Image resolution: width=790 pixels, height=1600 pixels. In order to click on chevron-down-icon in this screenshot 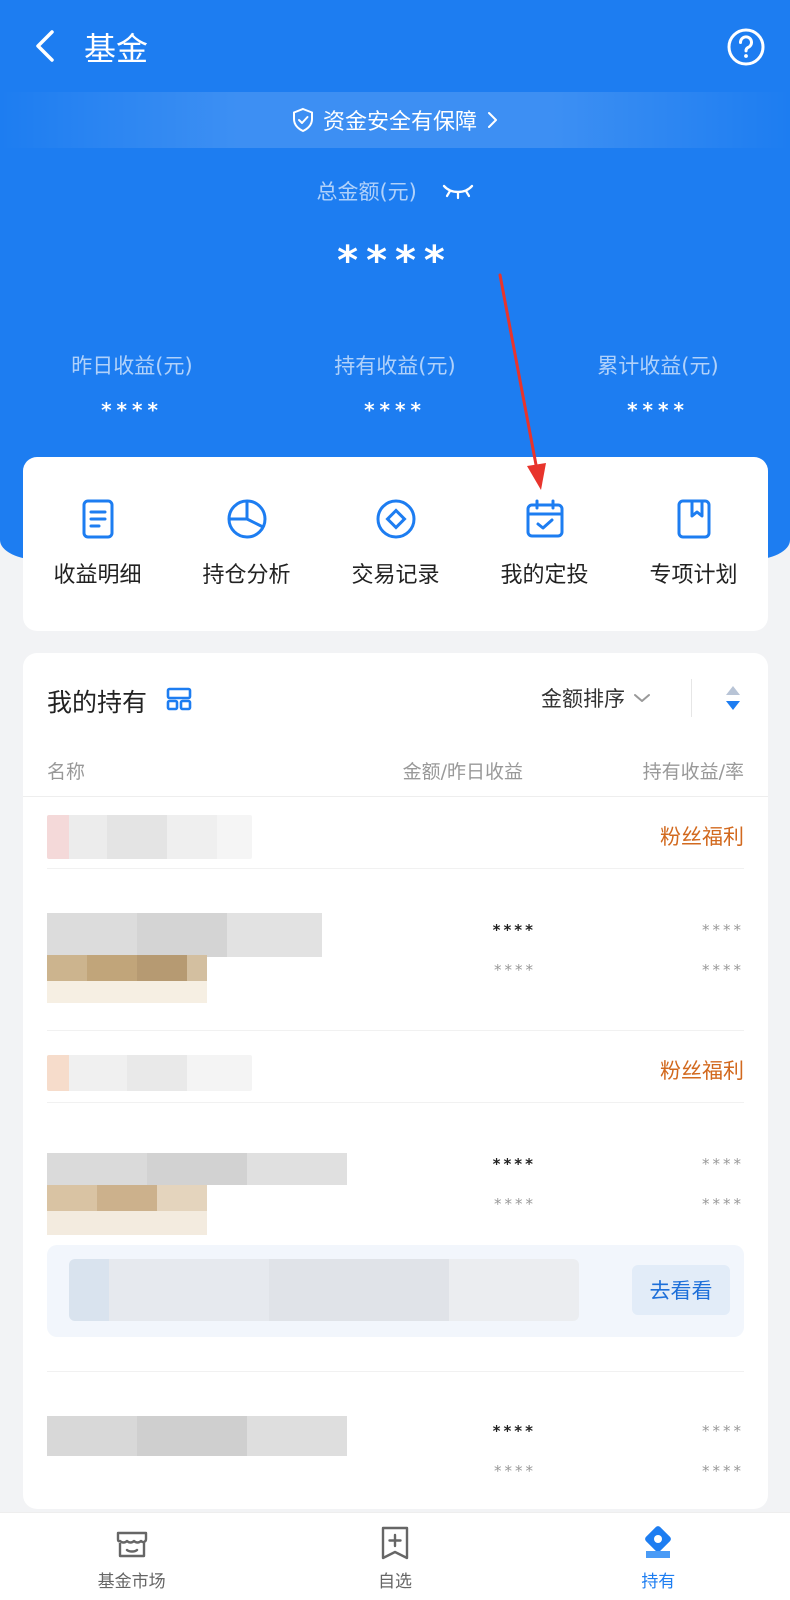, I will do `click(642, 698)`.